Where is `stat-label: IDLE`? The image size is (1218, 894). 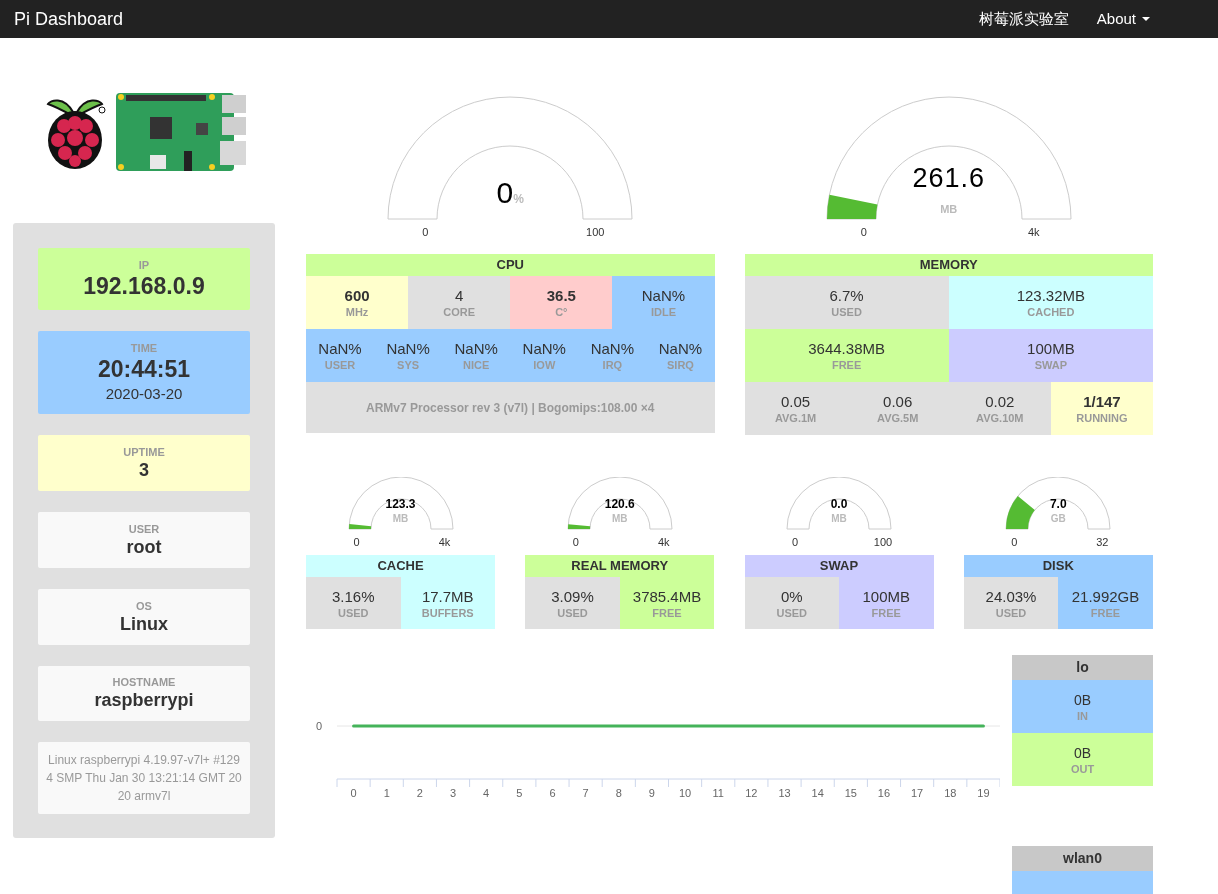 stat-label: IDLE is located at coordinates (663, 312).